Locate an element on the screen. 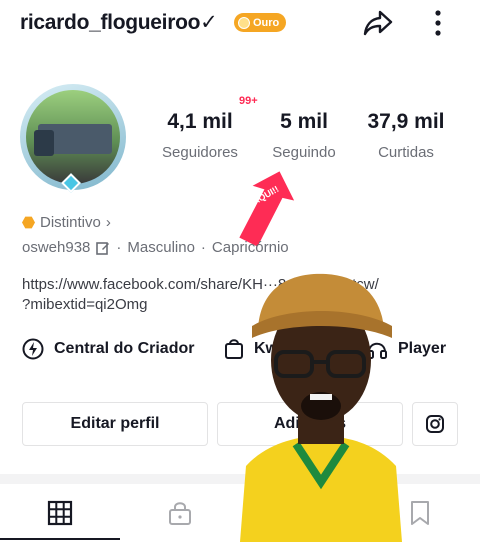 The height and width of the screenshot is (542, 480). coin-icon is located at coordinates (244, 22).